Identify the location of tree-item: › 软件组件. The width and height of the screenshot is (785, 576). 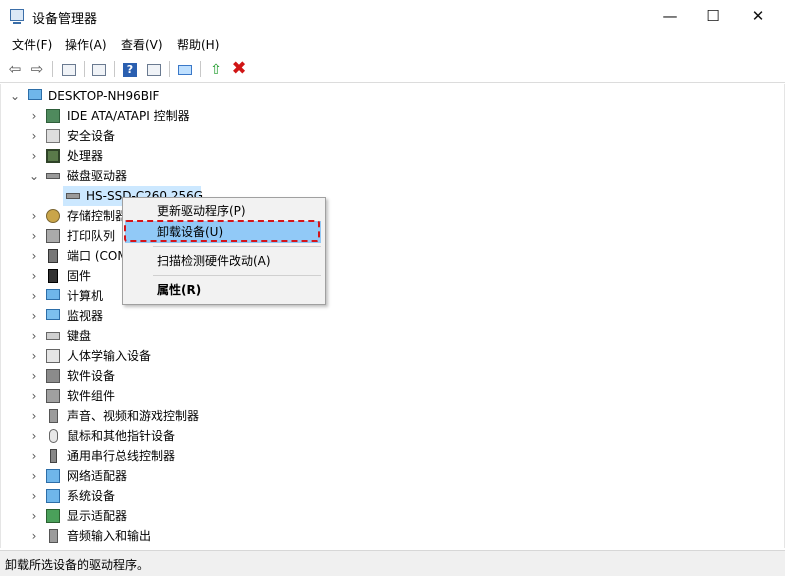
(151, 396).